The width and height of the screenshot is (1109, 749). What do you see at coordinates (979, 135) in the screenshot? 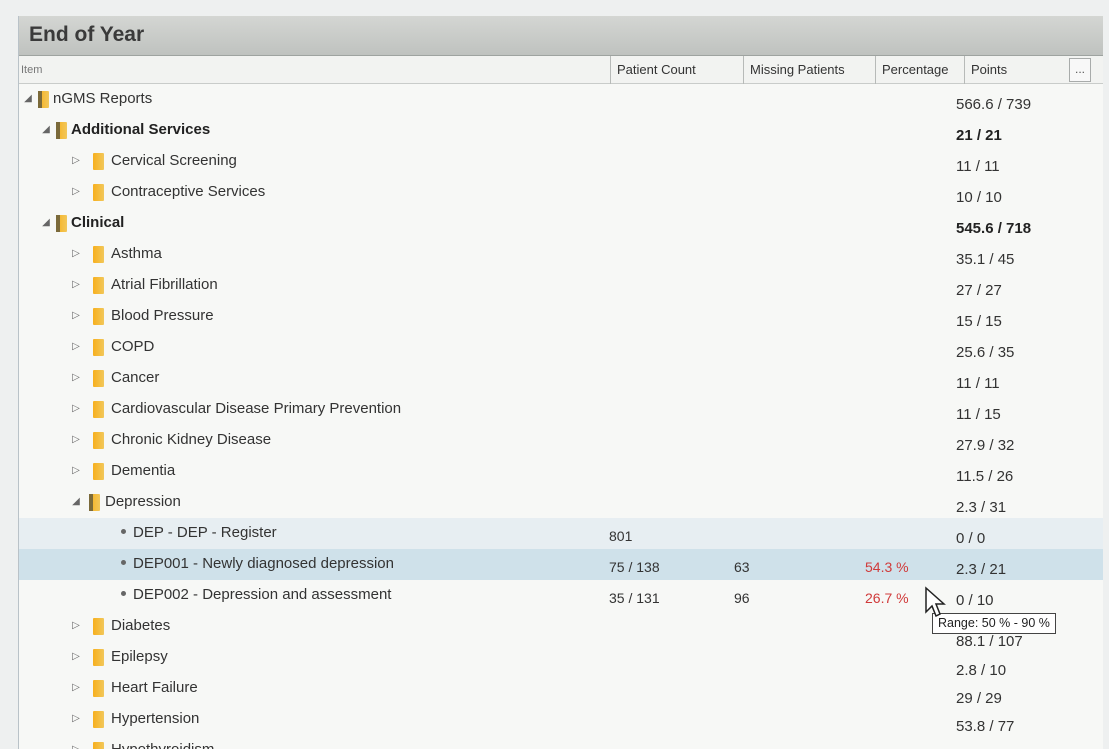
I see `row-points: 21 / 21` at bounding box center [979, 135].